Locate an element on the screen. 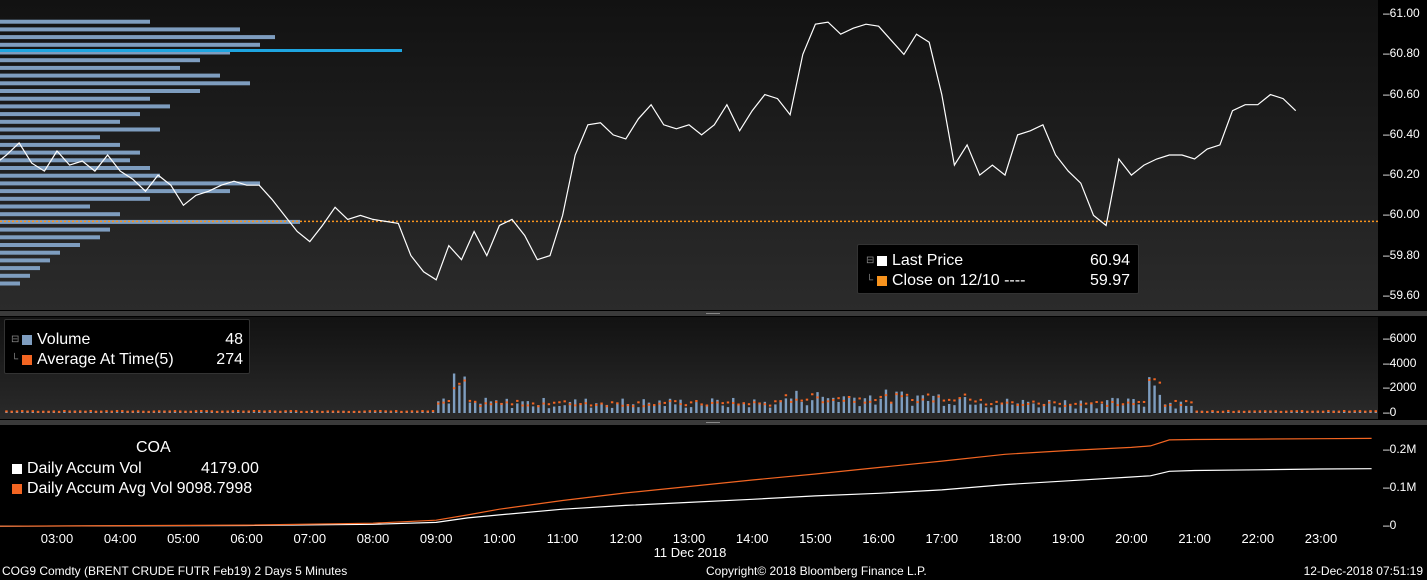 This screenshot has width=1427, height=580. last-price-value: 60.94 is located at coordinates (1109, 260).